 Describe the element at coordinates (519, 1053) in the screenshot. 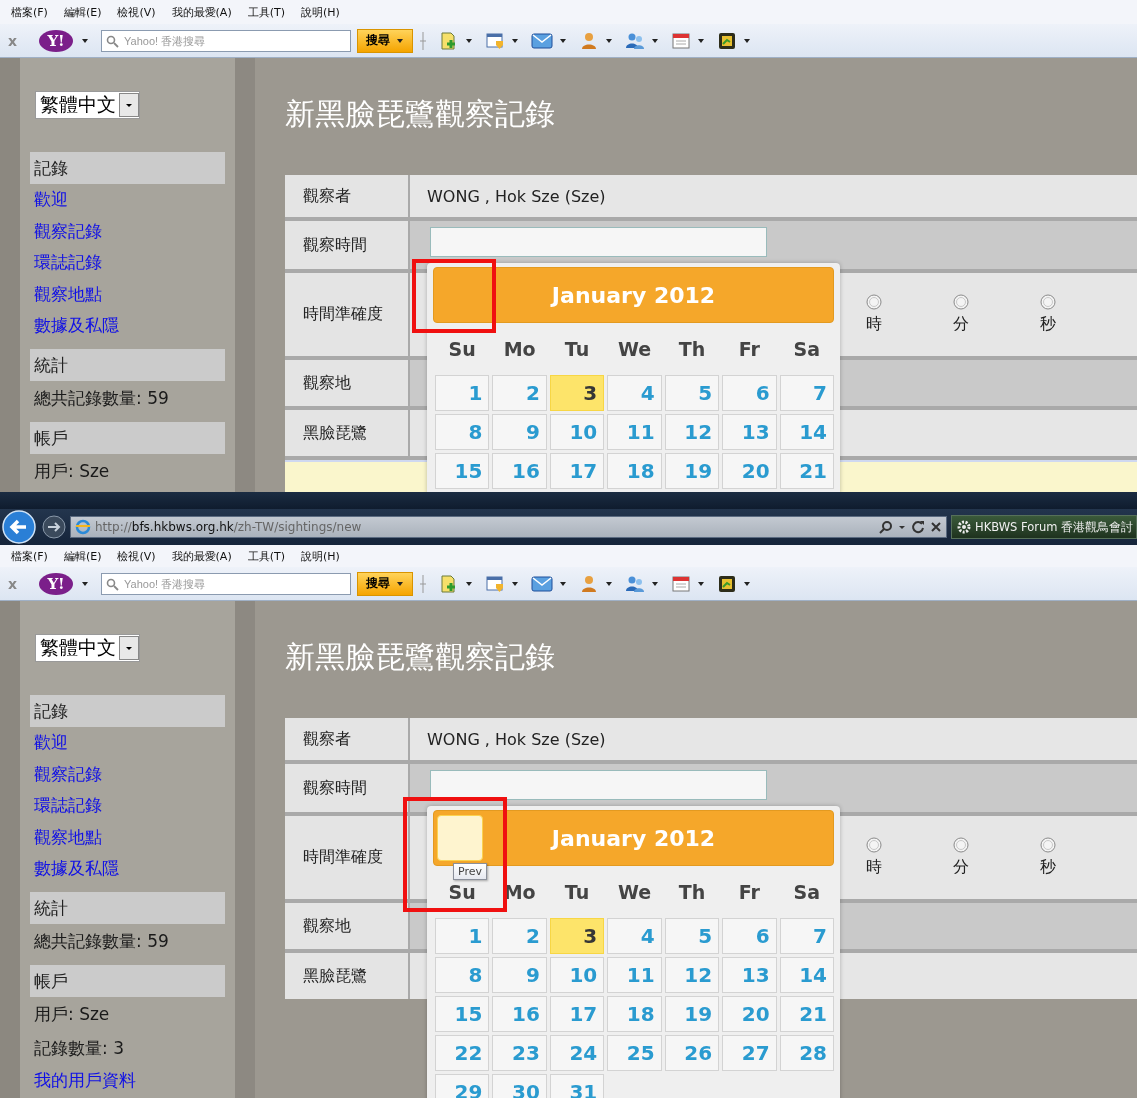

I see `day-cell: 23` at that location.